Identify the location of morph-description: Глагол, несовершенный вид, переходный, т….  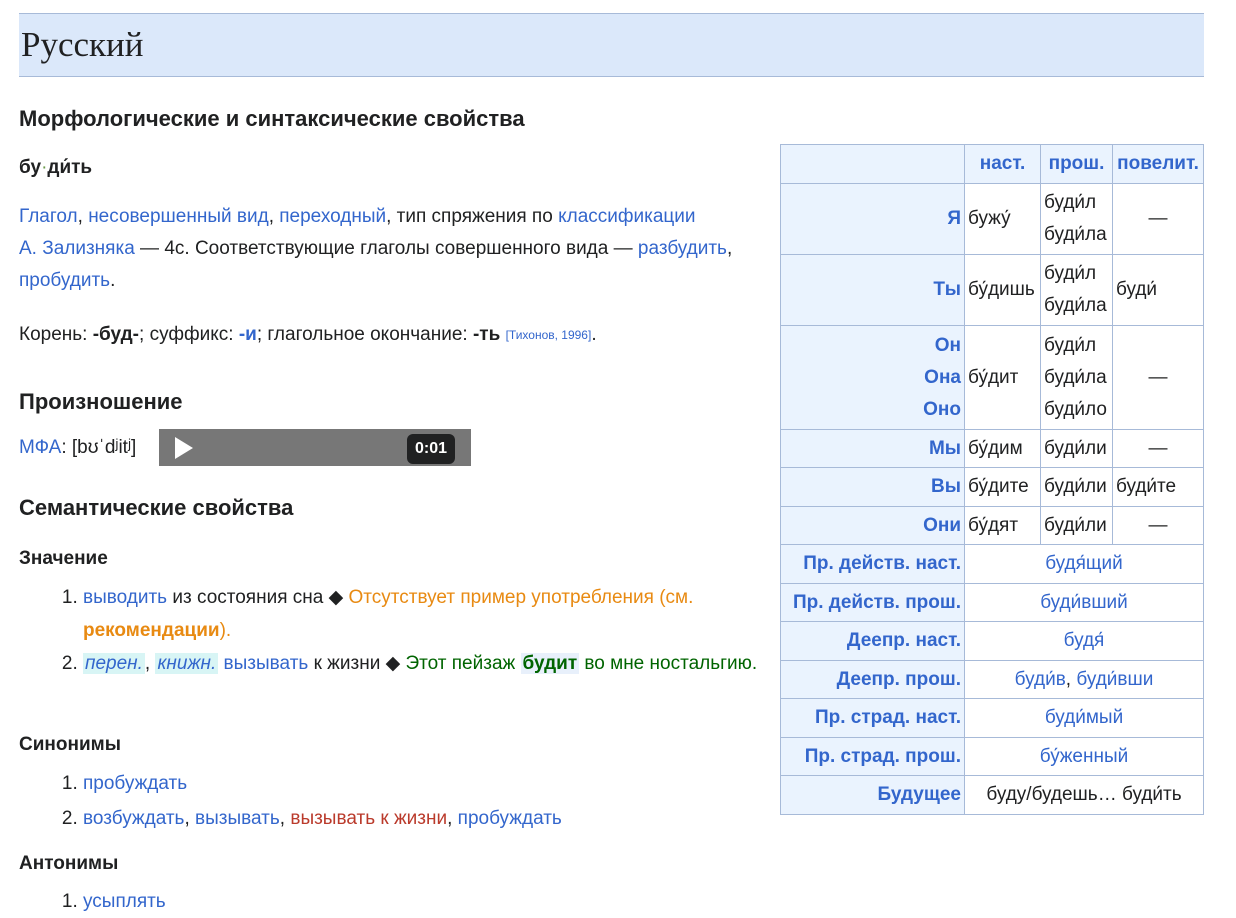
(376, 248).